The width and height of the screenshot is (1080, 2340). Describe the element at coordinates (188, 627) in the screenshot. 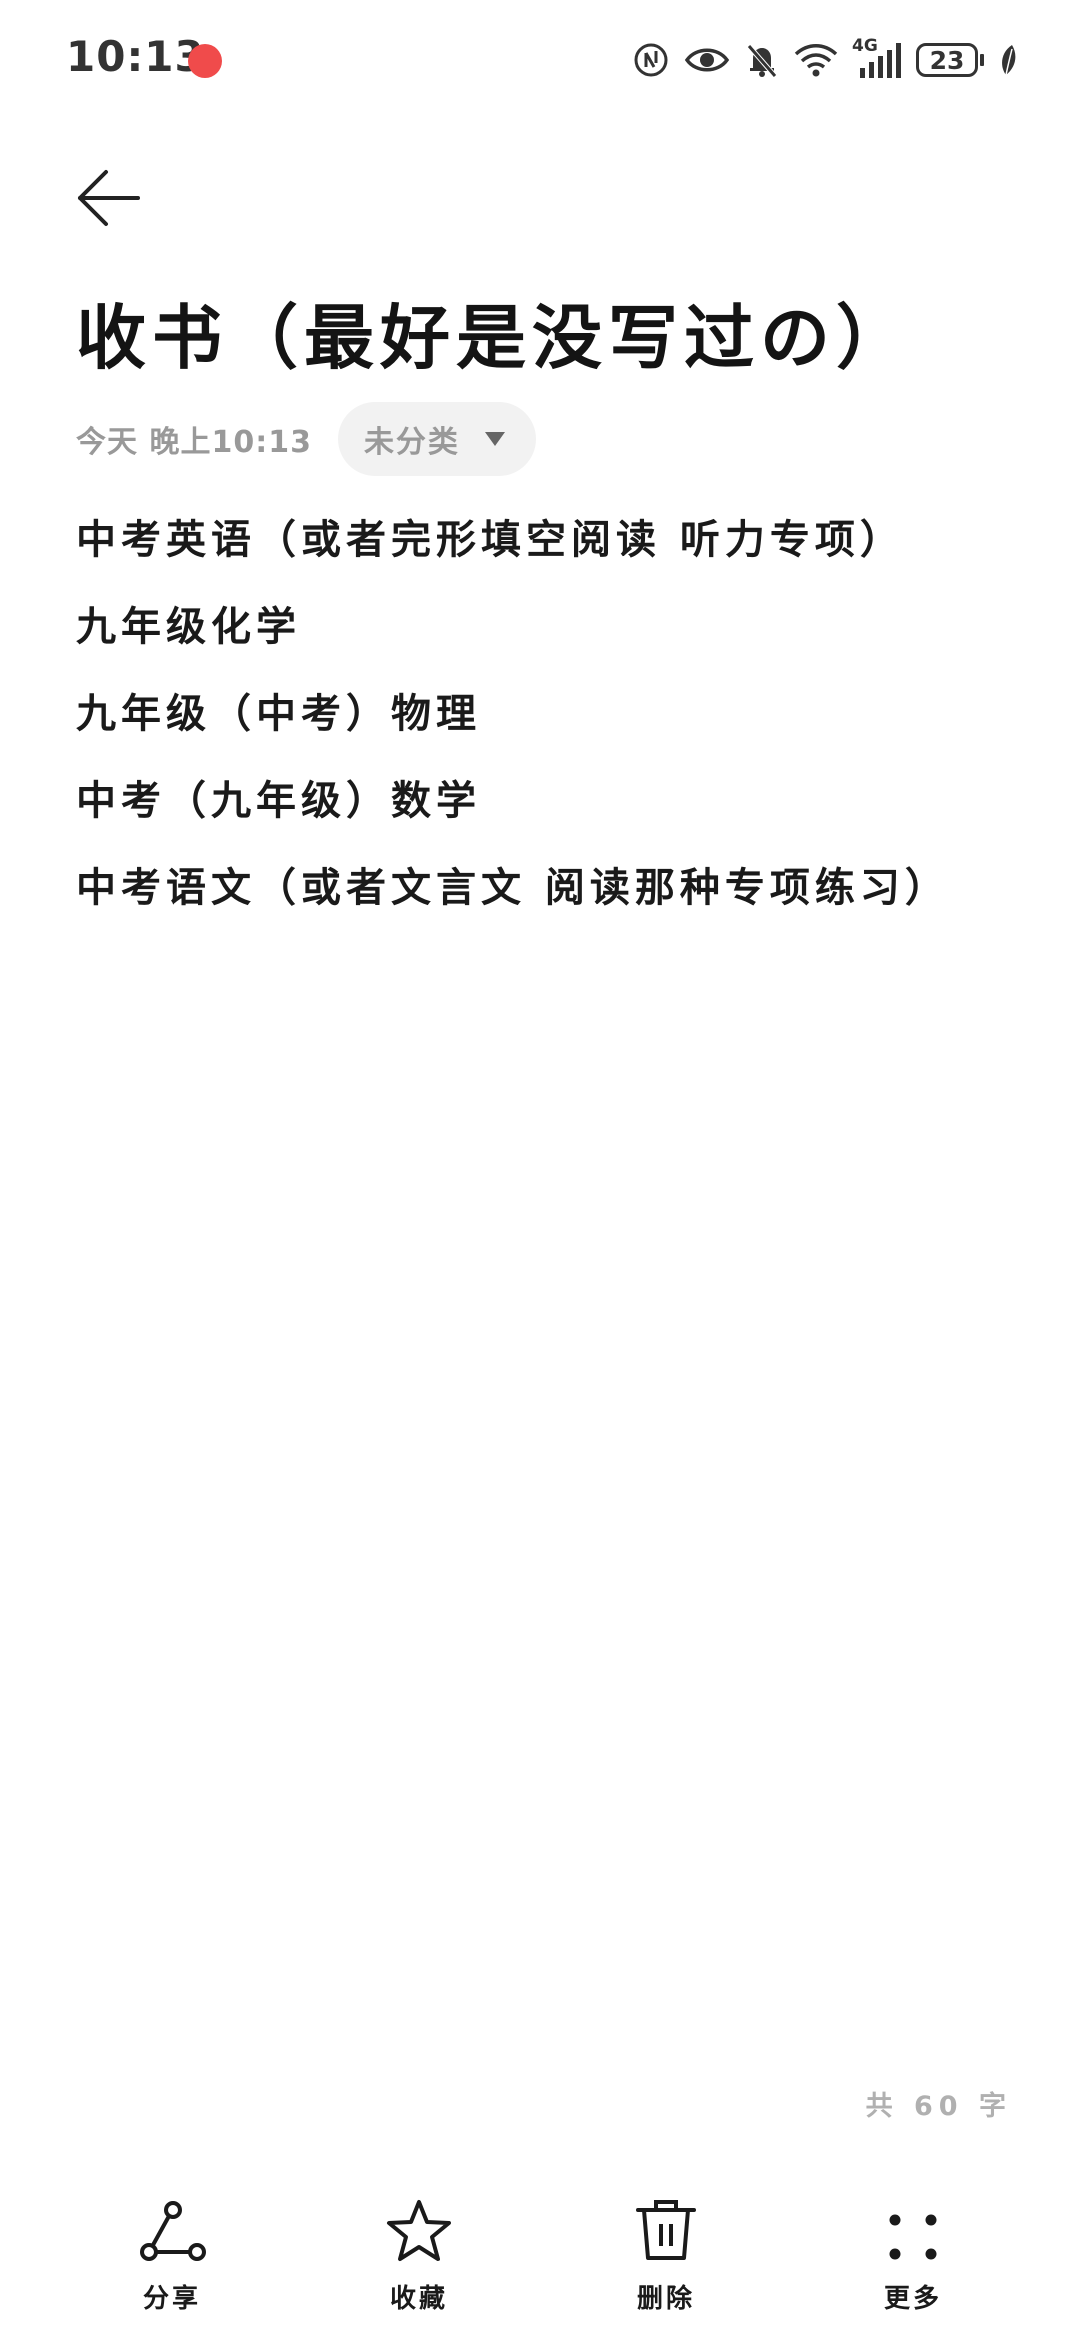

I see `note-line: 九年级化学` at that location.